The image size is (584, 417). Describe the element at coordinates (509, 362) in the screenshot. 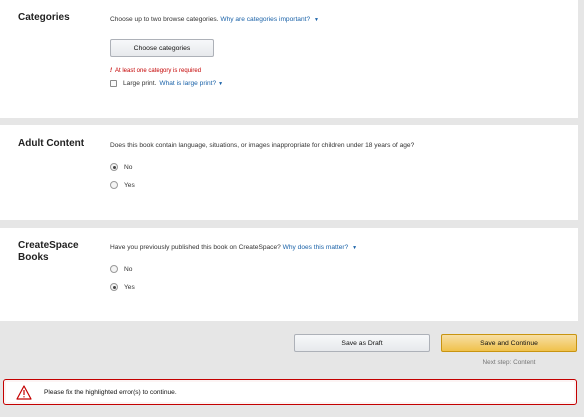

I see `next-step-text: Next step: Content` at that location.